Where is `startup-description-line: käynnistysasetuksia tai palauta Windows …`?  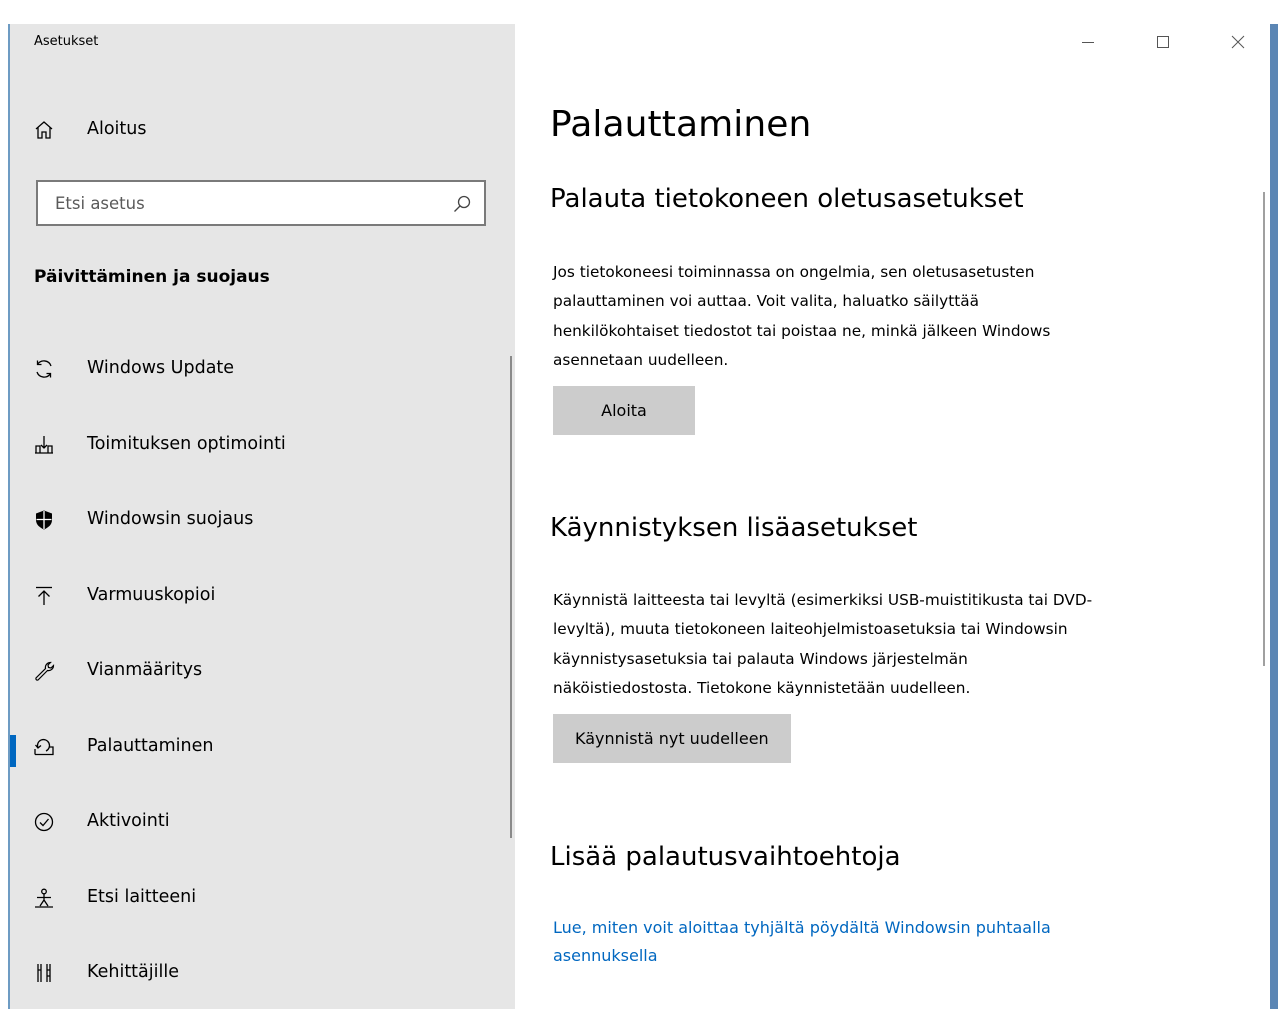 startup-description-line: käynnistysasetuksia tai palauta Windows … is located at coordinates (760, 658).